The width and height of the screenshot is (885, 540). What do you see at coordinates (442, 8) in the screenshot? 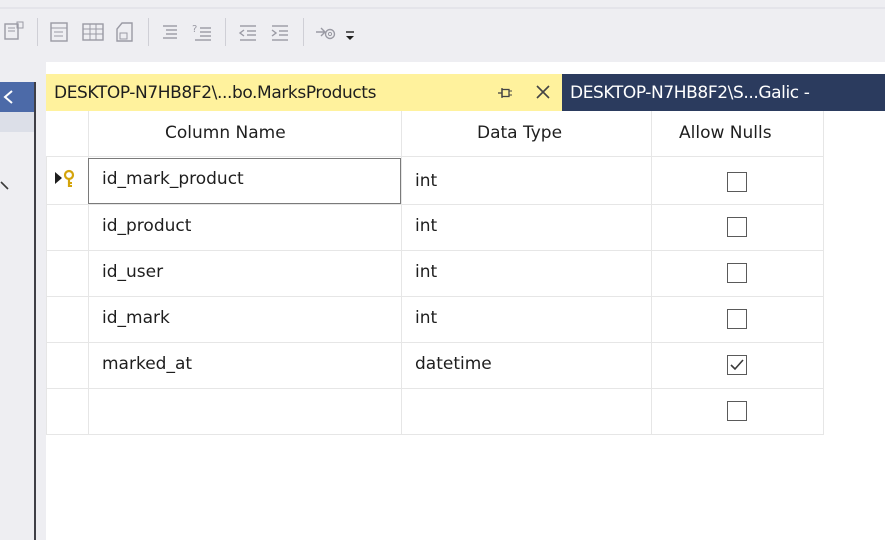
I see `toolbar-top-strip` at bounding box center [442, 8].